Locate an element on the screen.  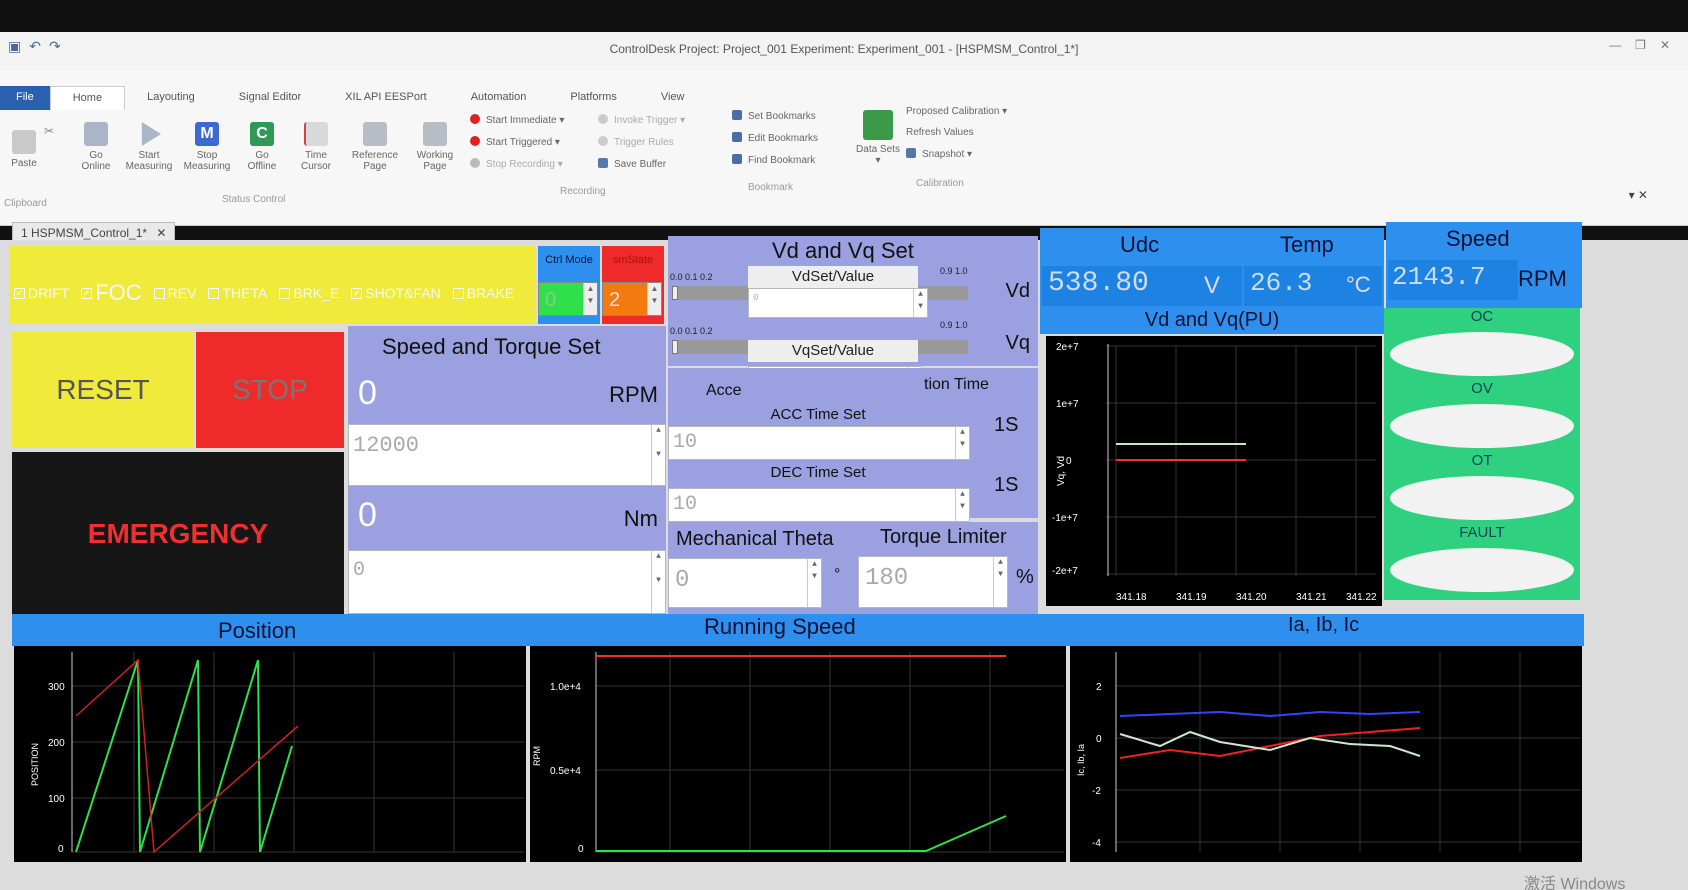
reference-page-icon is located at coordinates (375, 134).